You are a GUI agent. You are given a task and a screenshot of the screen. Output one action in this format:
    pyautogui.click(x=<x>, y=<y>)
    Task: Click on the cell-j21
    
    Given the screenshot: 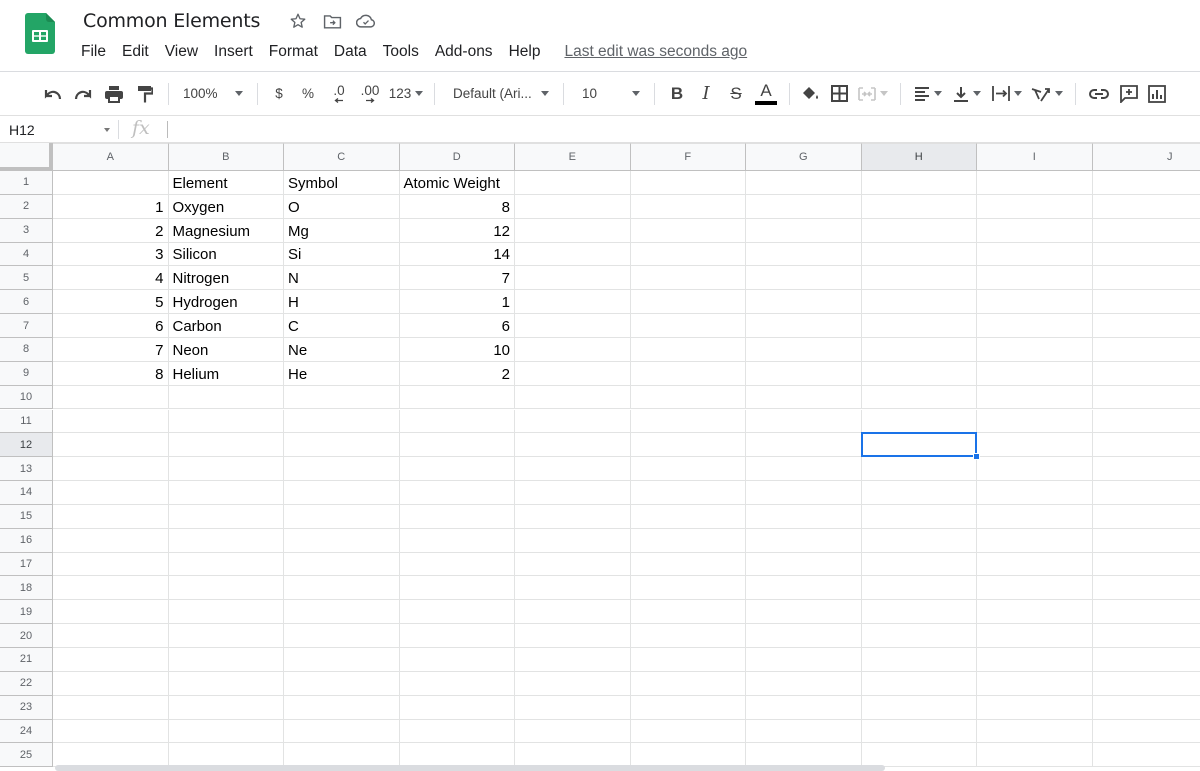 What is the action you would take?
    pyautogui.click(x=1146, y=660)
    